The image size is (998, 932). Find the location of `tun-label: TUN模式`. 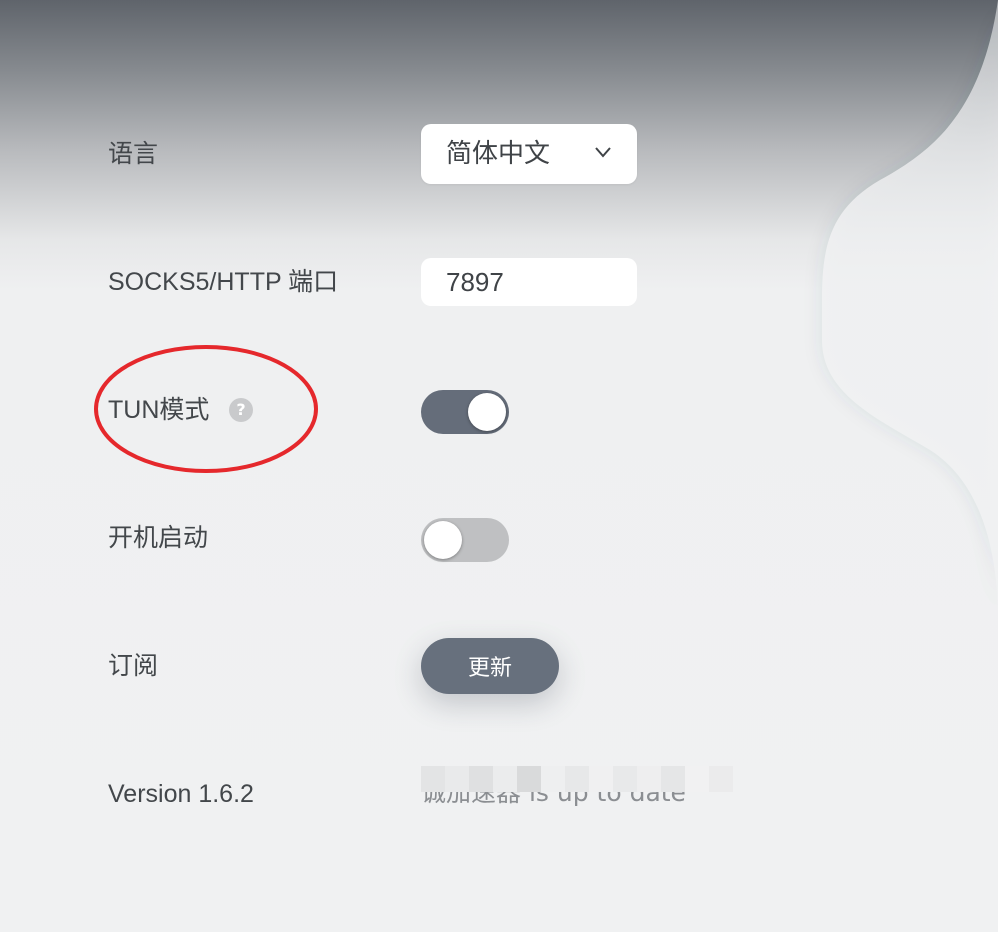

tun-label: TUN模式 is located at coordinates (159, 410).